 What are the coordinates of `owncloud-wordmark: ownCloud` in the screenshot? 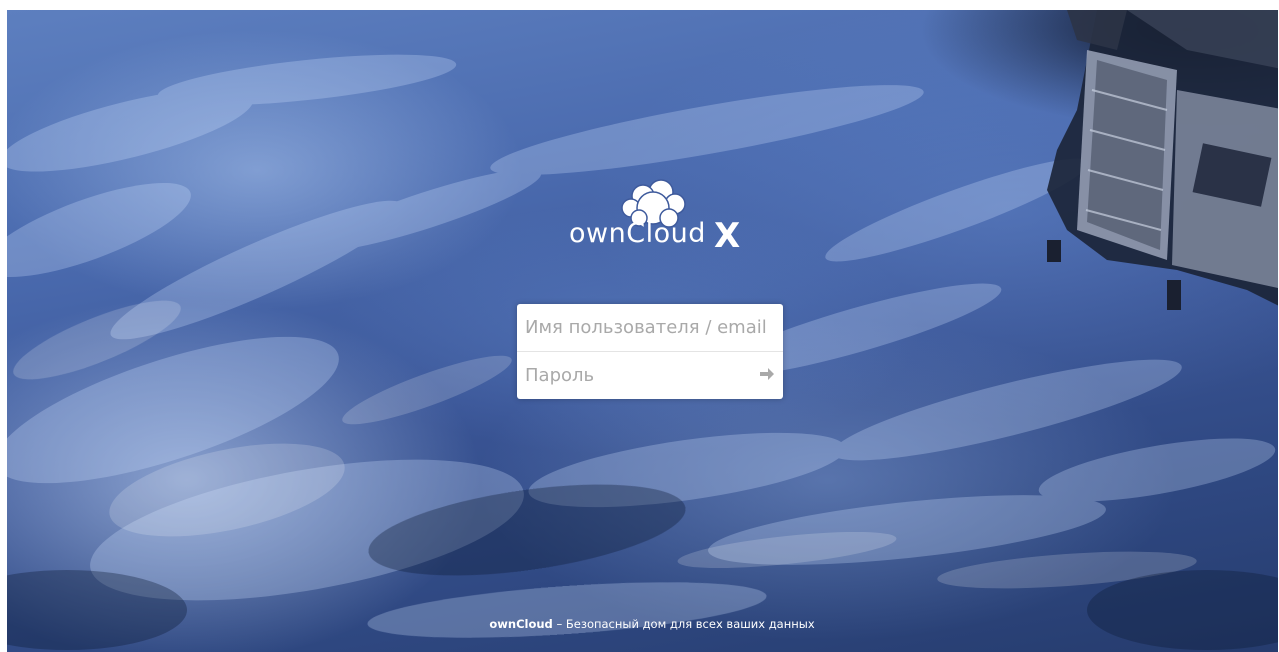 It's located at (637, 233).